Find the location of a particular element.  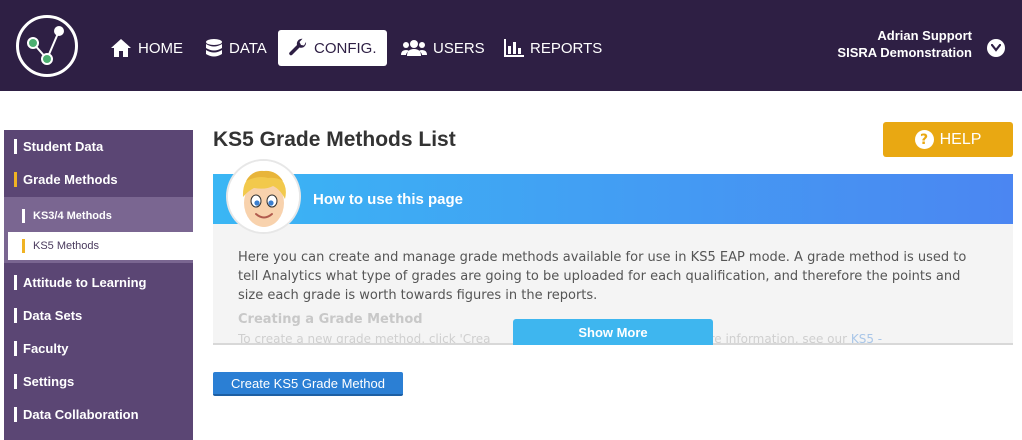

sidebar-item-settings: Settings is located at coordinates (98, 381).